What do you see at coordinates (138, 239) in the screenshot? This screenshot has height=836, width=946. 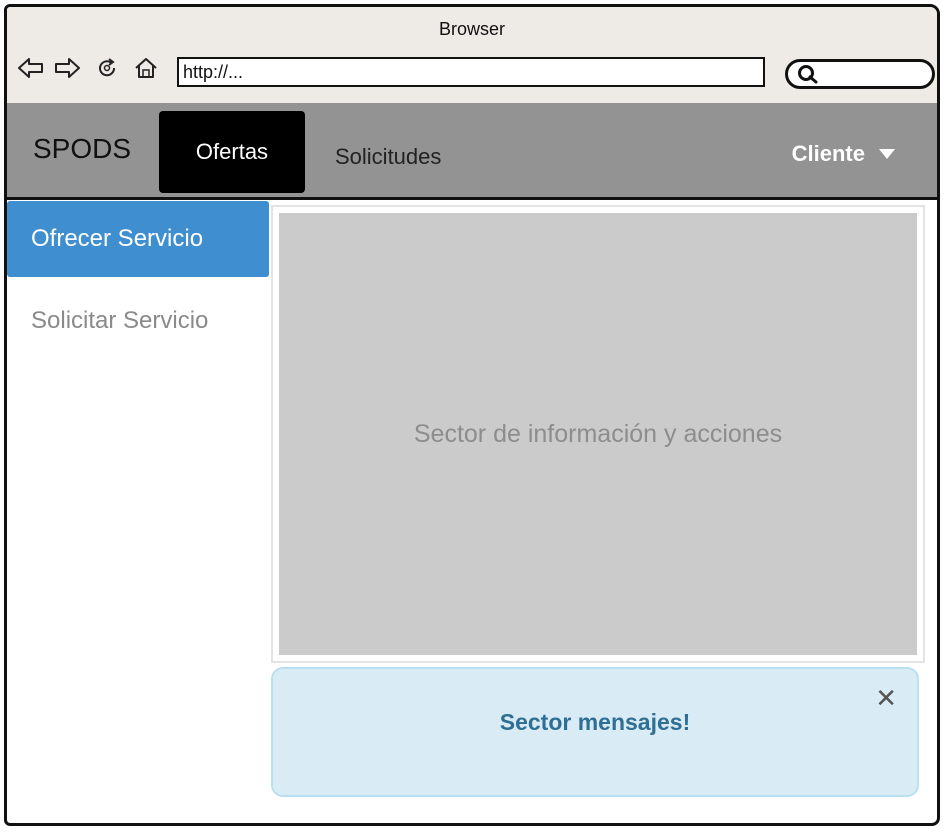 I see `sidebar-item-ofrecer-servicio: Ofrecer Servicio` at bounding box center [138, 239].